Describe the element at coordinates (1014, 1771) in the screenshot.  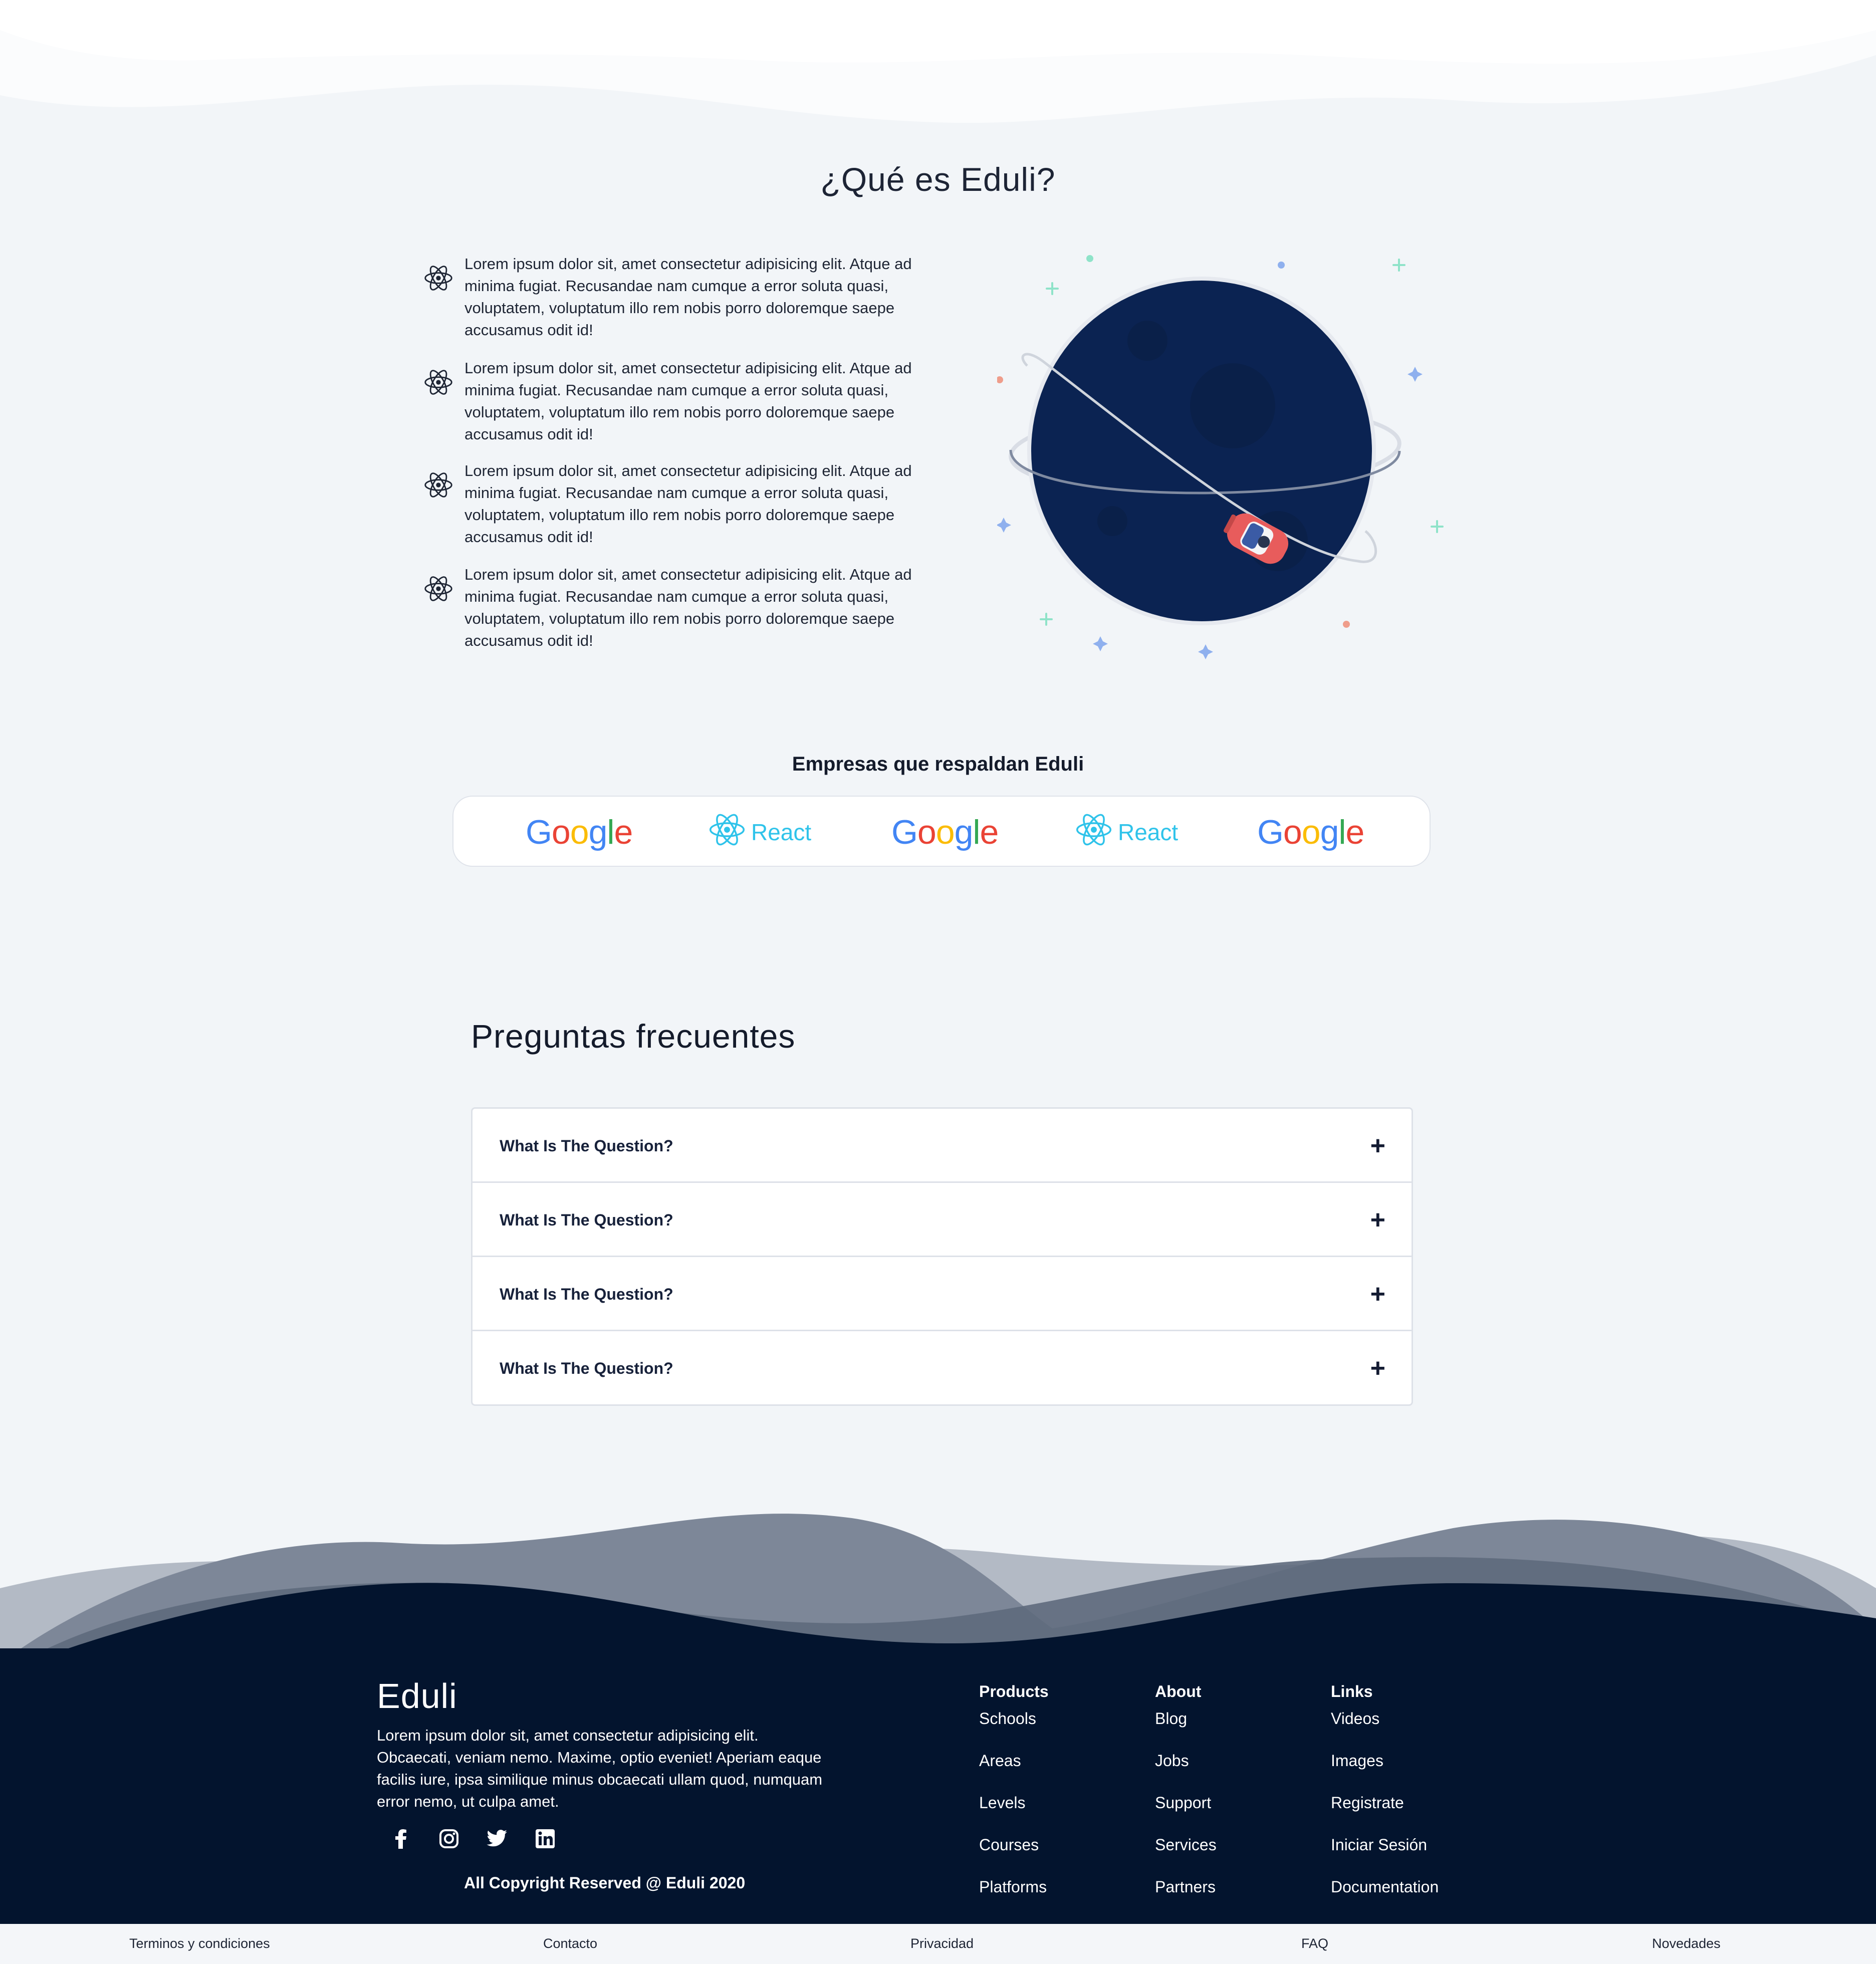
I see `footer-link: Areas` at that location.